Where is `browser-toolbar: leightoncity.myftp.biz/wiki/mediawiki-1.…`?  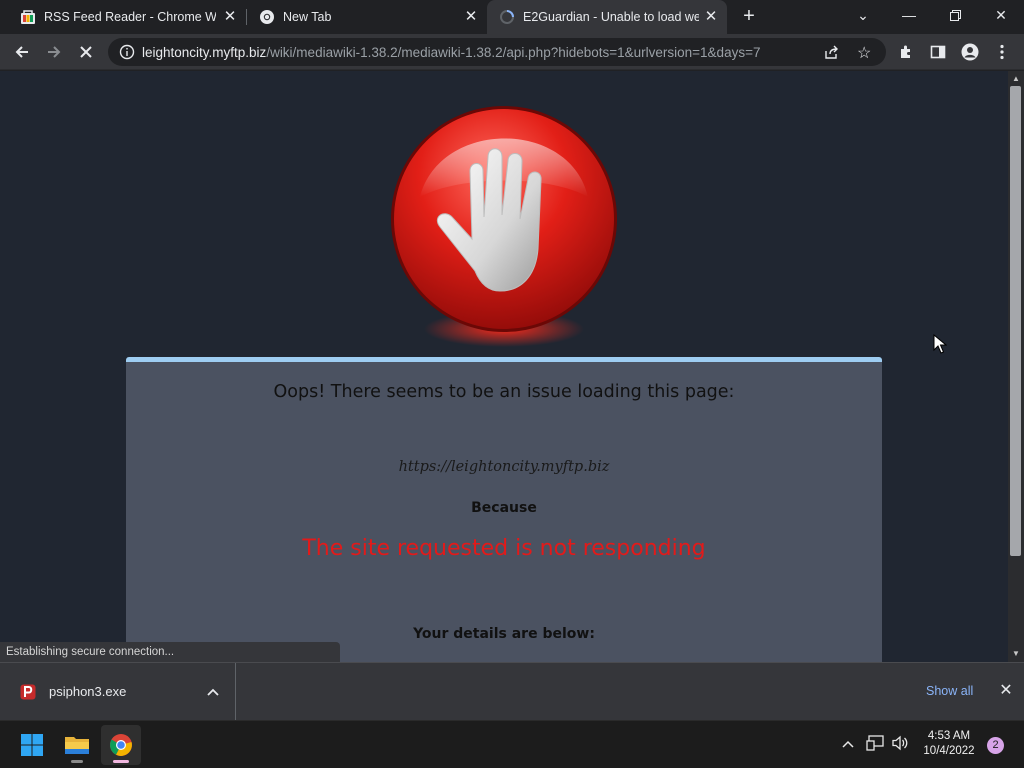
browser-toolbar: leightoncity.myftp.biz/wiki/mediawiki-1.… is located at coordinates (512, 52).